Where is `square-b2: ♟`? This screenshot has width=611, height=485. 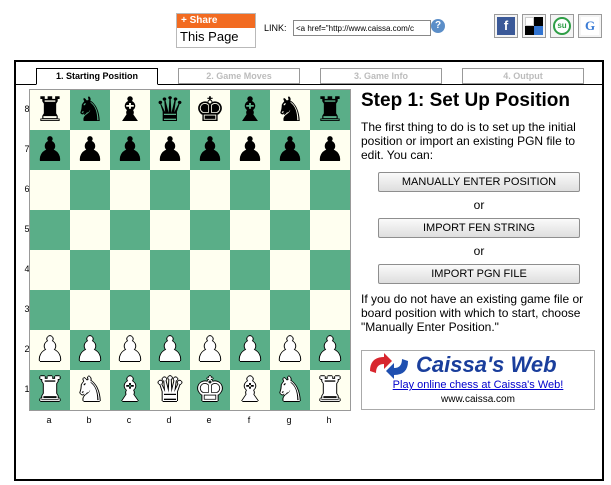
square-b2: ♟ is located at coordinates (90, 350).